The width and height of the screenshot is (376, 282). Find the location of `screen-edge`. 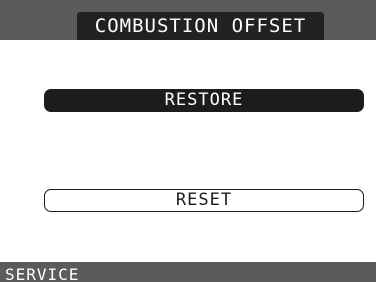

screen-edge is located at coordinates (5, 151).